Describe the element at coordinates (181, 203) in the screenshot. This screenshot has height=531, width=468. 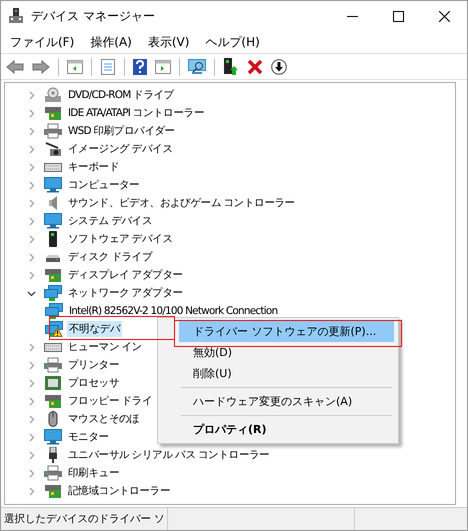
I see `tree-item: サウンド、ビデオ、およびゲーム コントローラー` at that location.